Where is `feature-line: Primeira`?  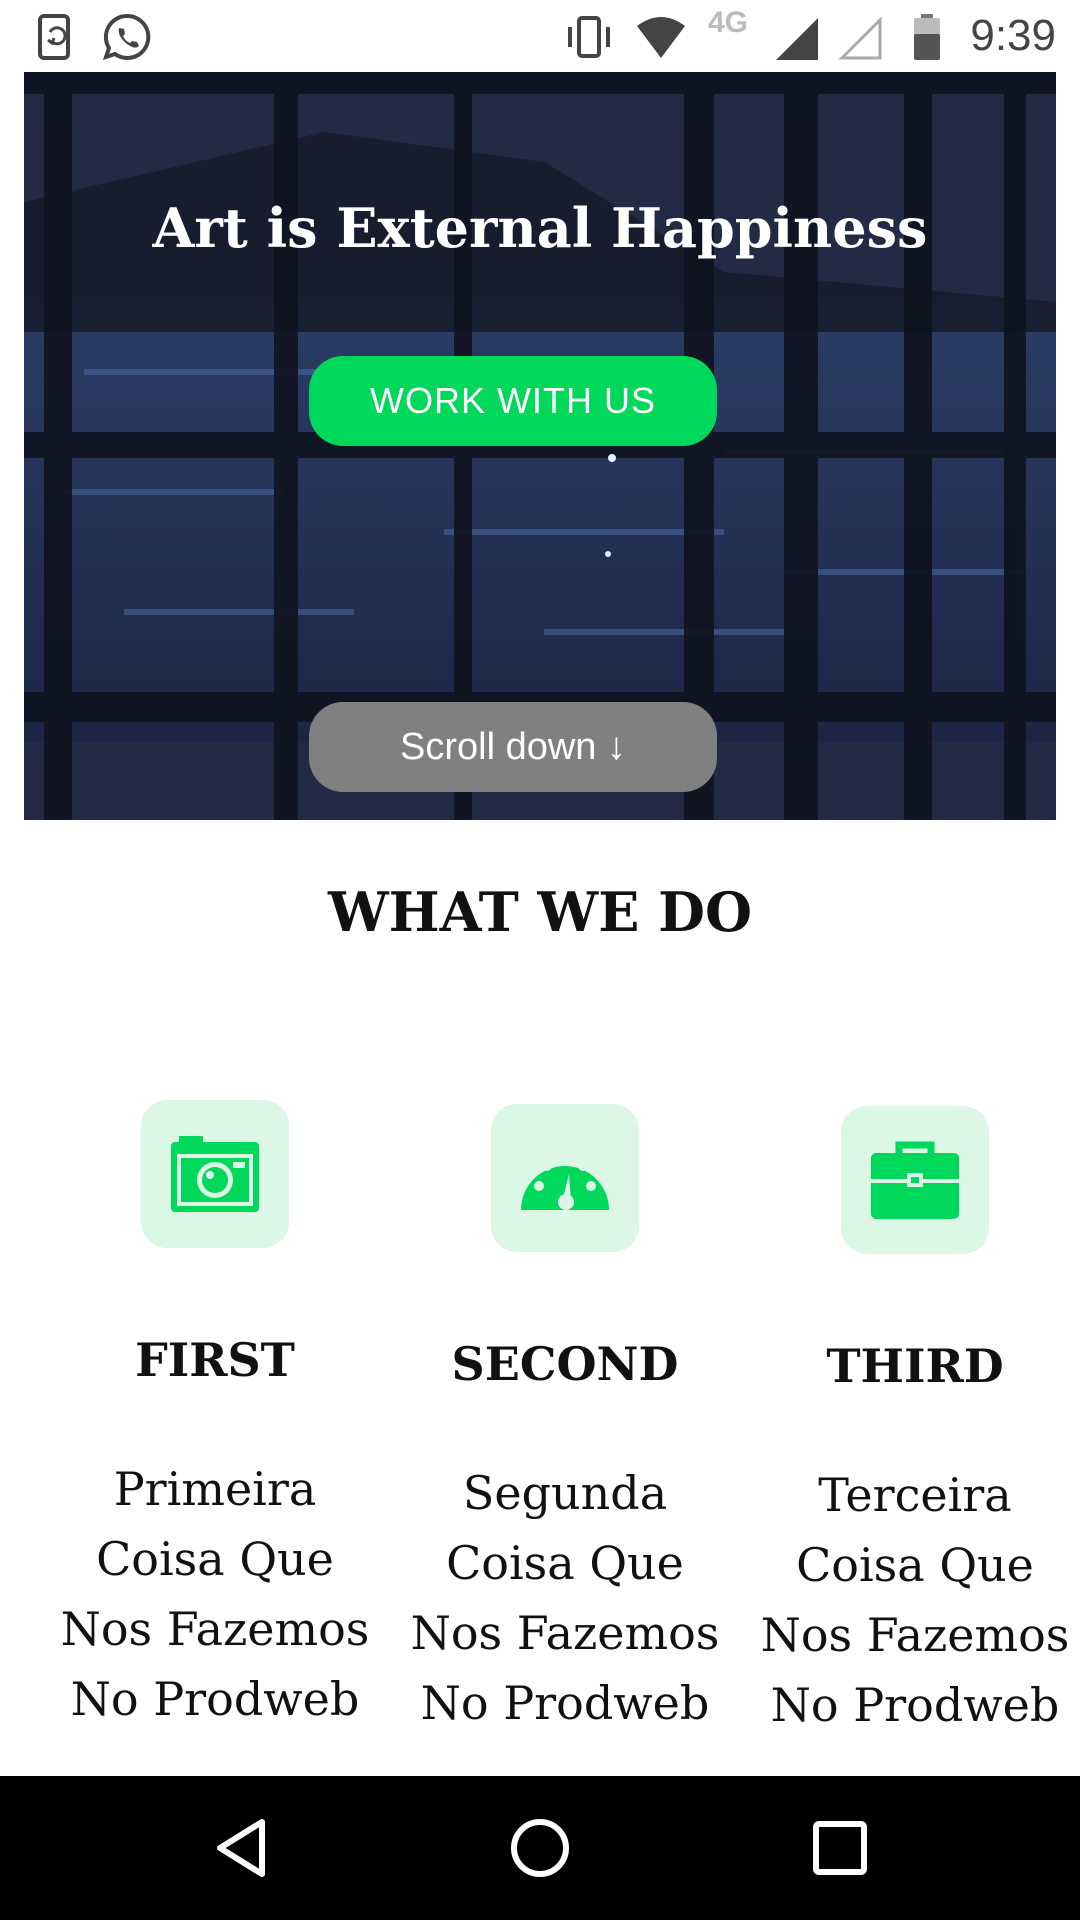
feature-line: Primeira is located at coordinates (215, 1489).